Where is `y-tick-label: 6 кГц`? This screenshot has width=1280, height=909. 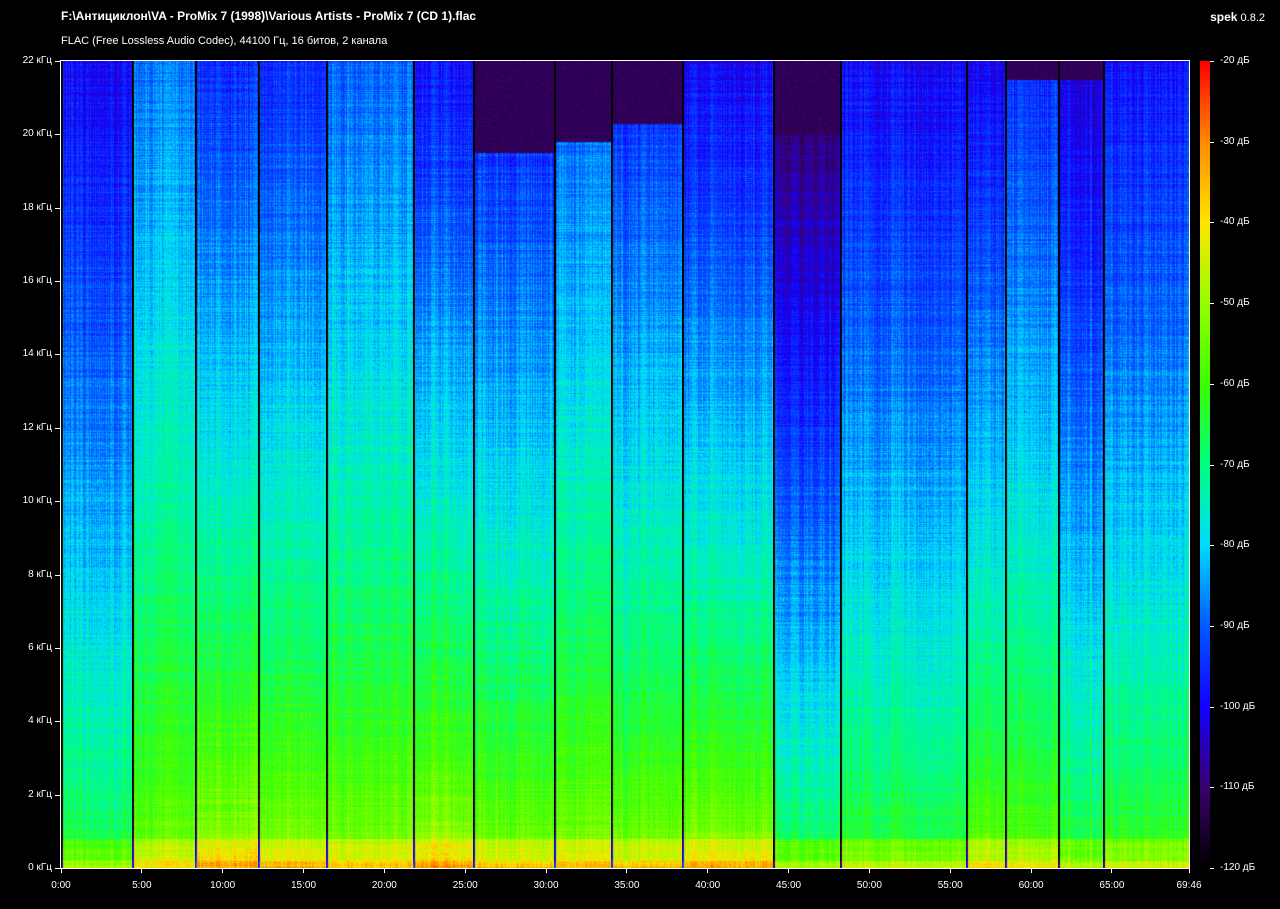
y-tick-label: 6 кГц is located at coordinates (40, 647).